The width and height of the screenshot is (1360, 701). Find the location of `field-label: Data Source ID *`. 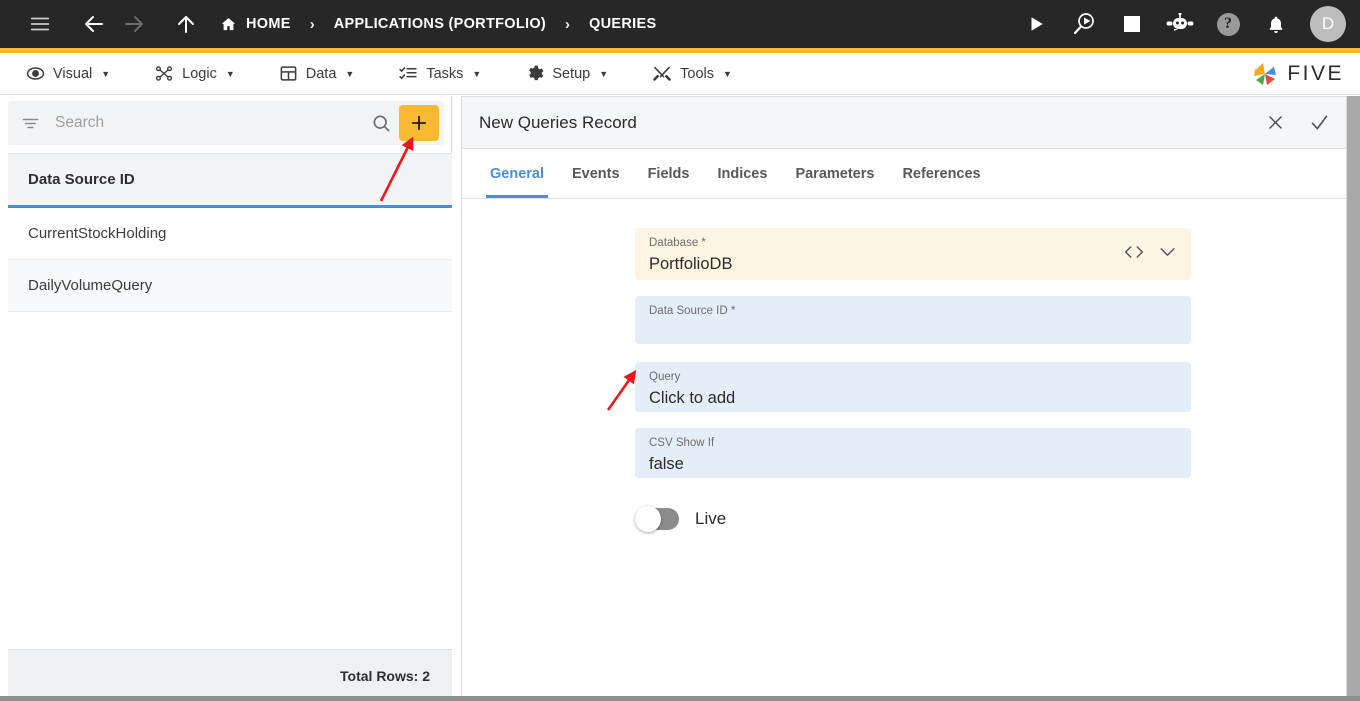

field-label: Data Source ID * is located at coordinates (692, 311).